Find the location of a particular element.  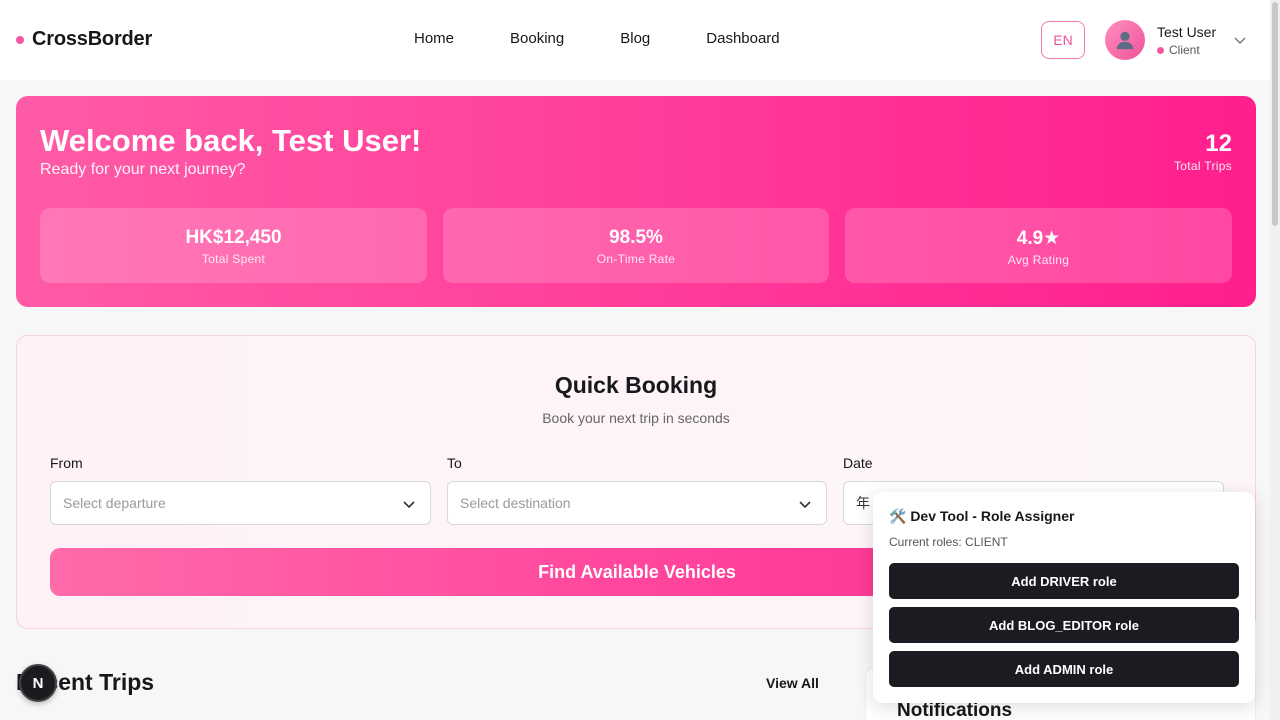

nav-blog: Blog is located at coordinates (635, 38).